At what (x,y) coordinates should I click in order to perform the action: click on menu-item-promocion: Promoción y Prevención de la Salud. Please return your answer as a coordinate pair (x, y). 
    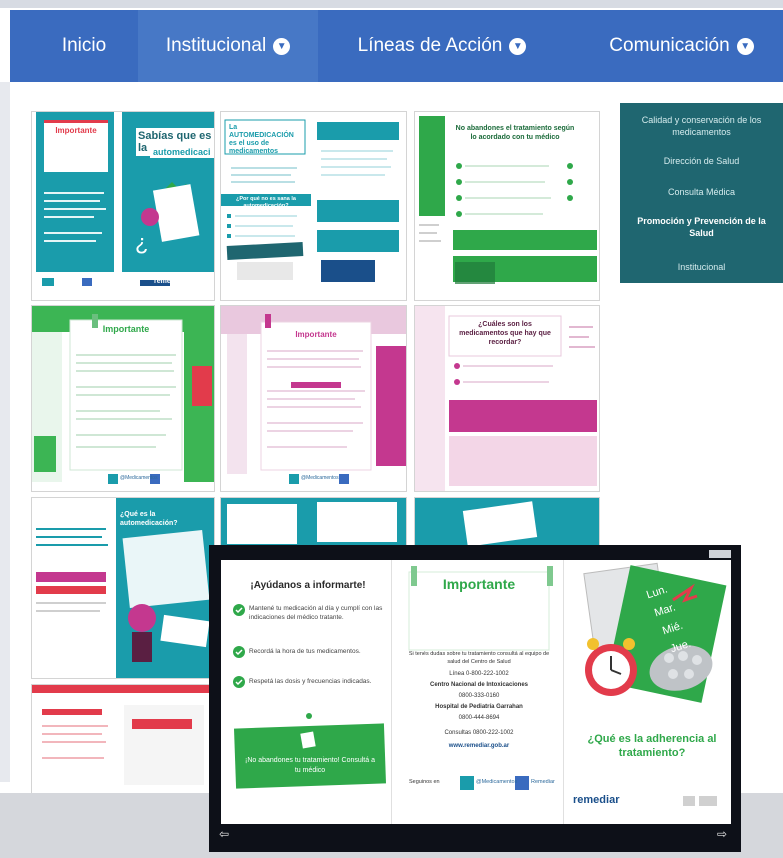
    Looking at the image, I should click on (701, 227).